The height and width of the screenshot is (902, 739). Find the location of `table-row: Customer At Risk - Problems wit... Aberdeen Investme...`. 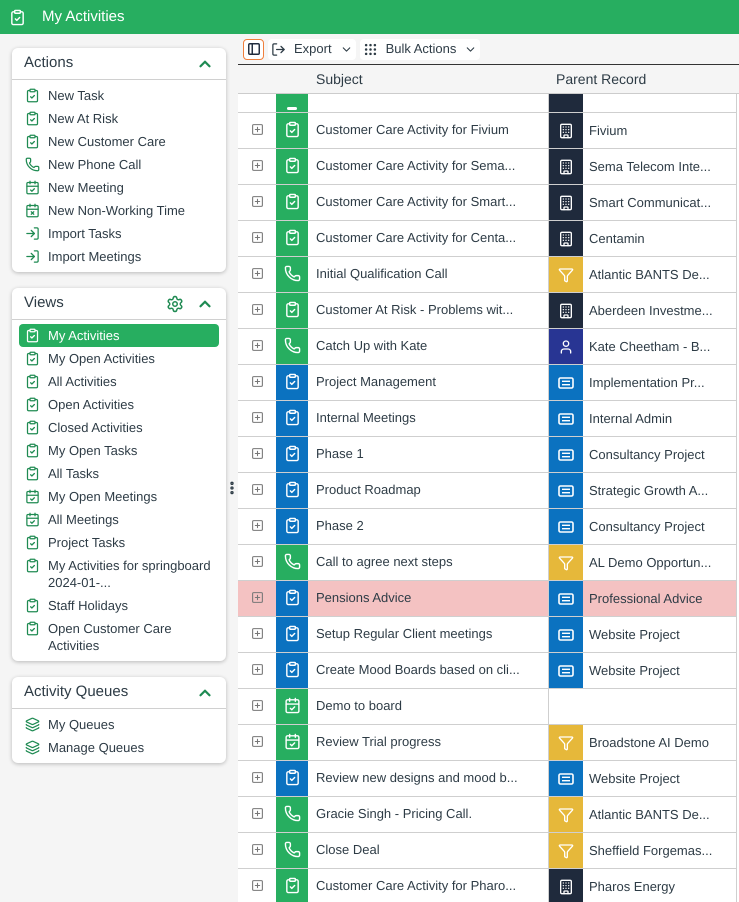

table-row: Customer At Risk - Problems wit... Aberdeen Investme... is located at coordinates (487, 311).